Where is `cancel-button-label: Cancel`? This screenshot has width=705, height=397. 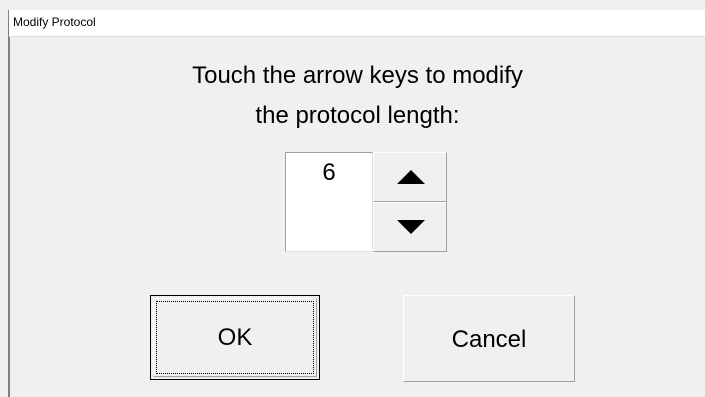
cancel-button-label: Cancel is located at coordinates (489, 339).